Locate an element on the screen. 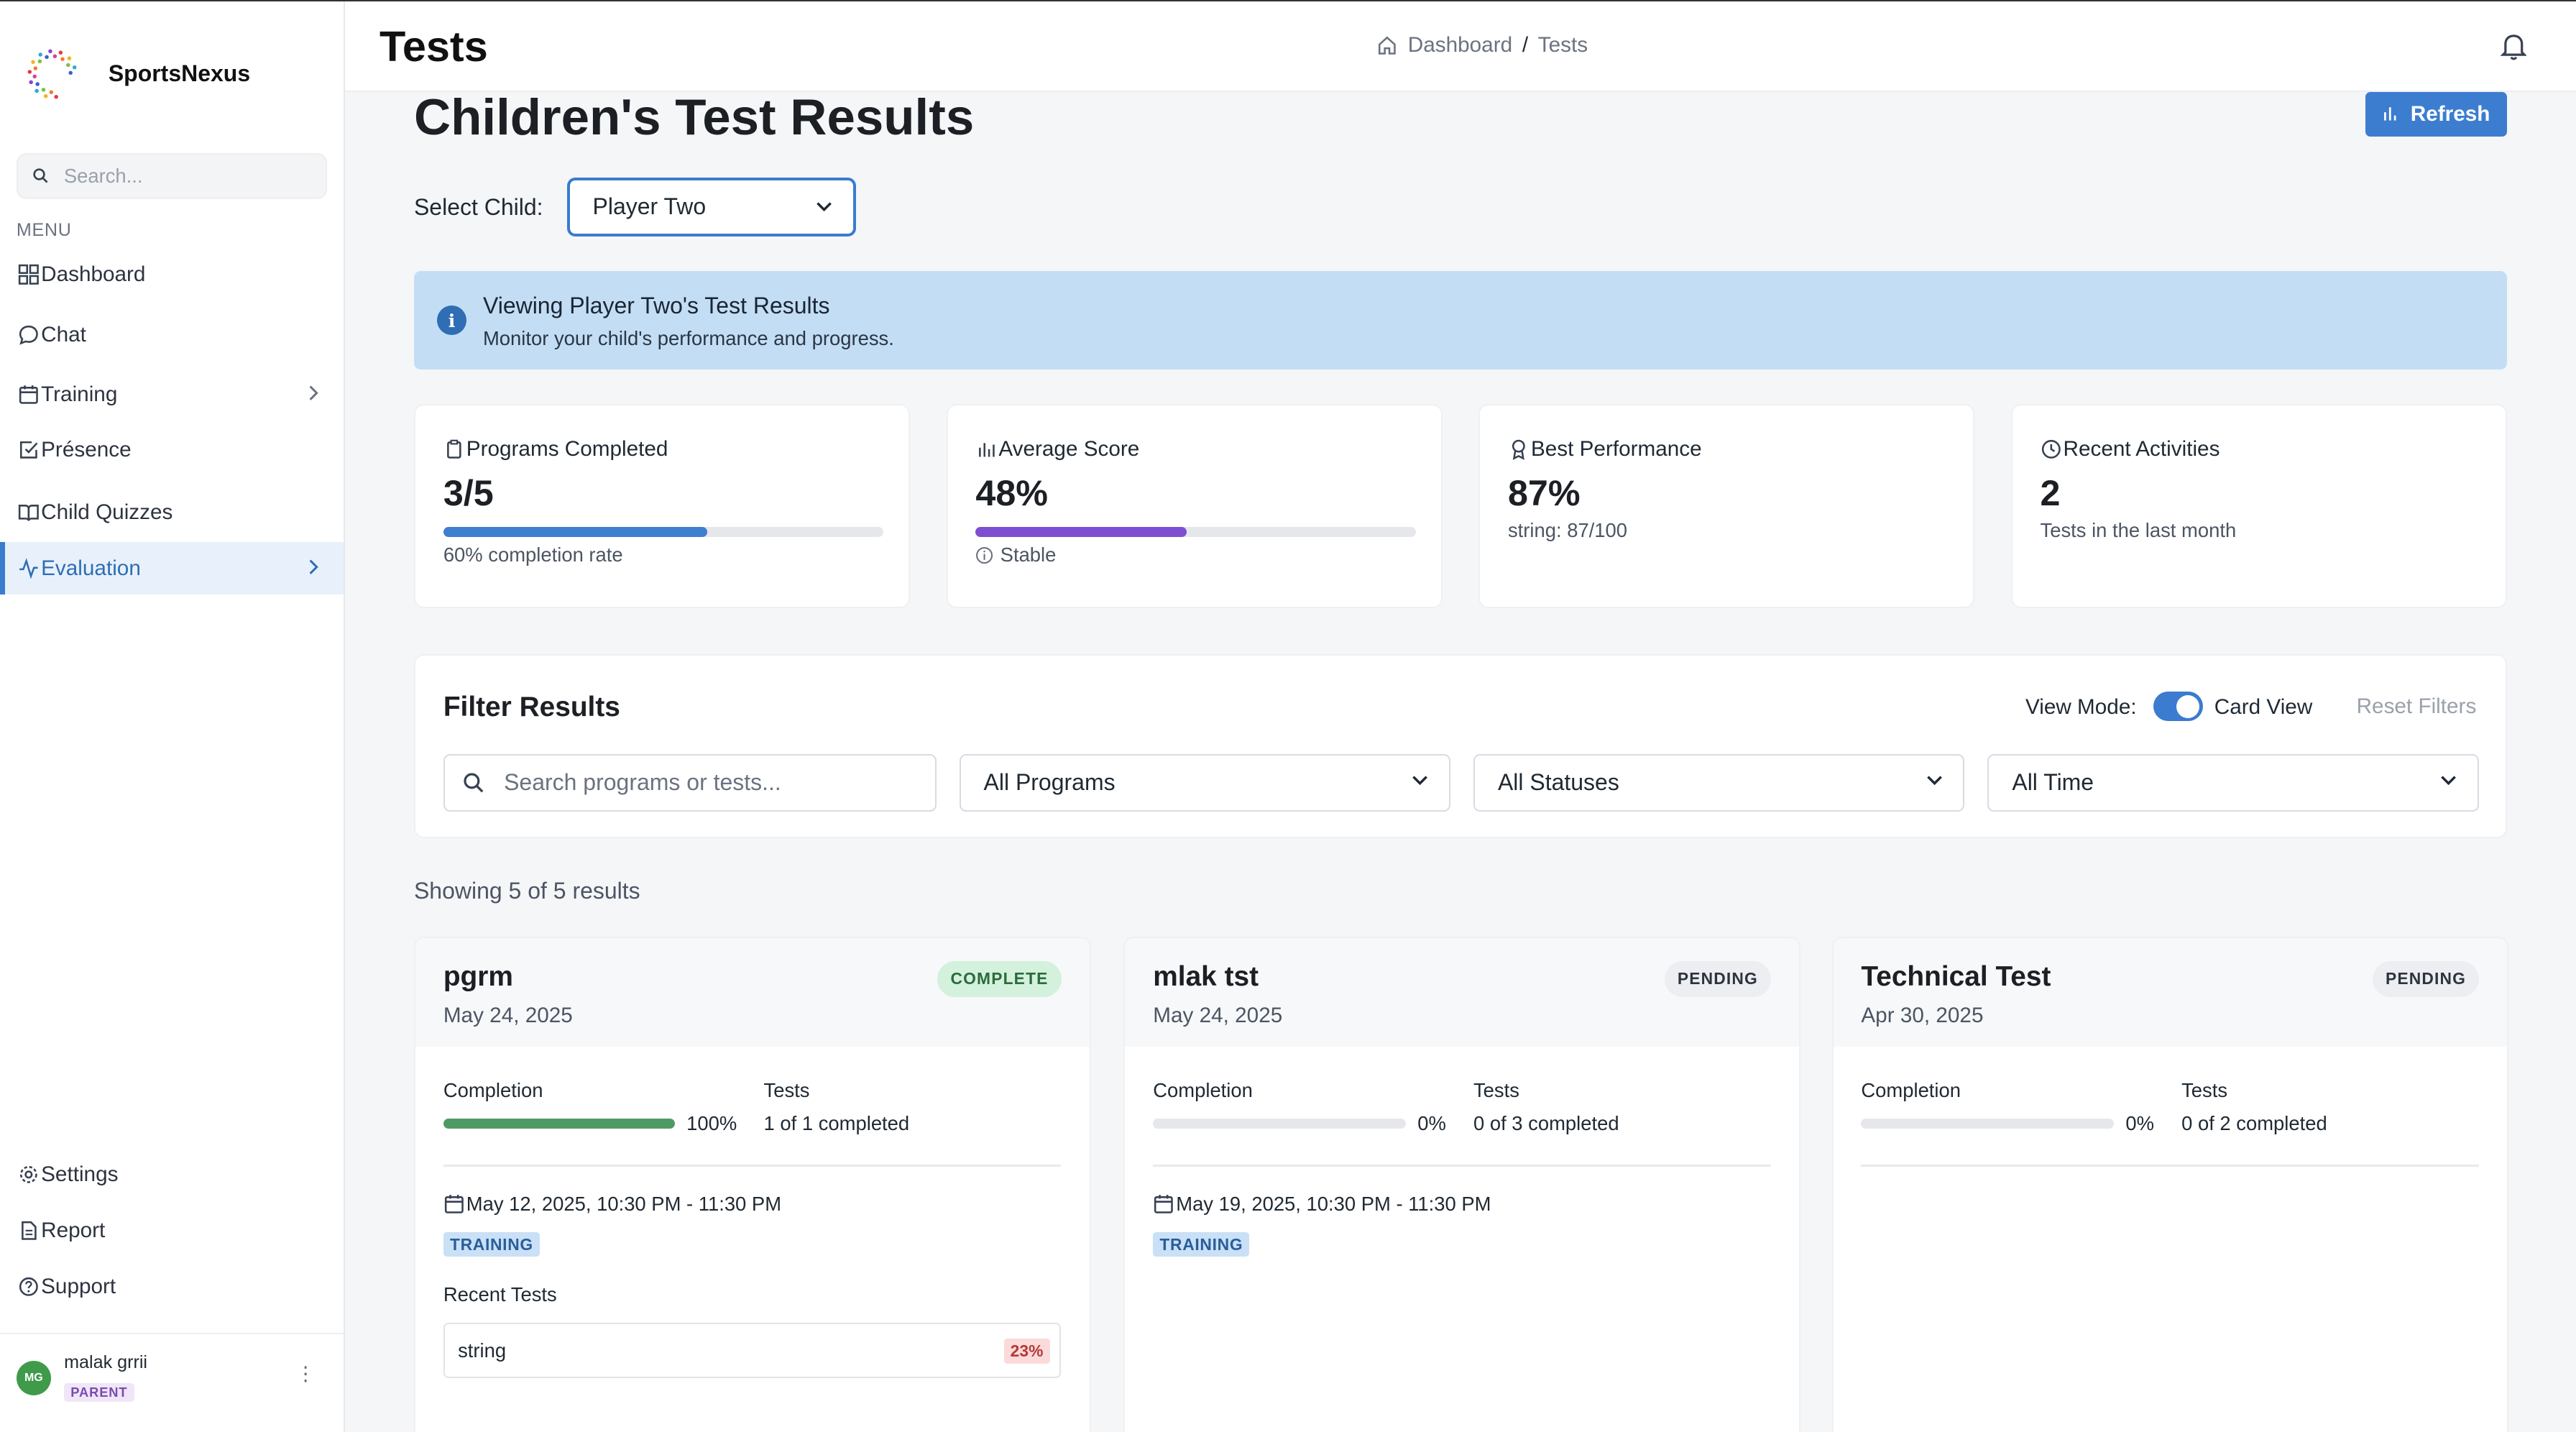  filter-title: Filter Results is located at coordinates (531, 706).